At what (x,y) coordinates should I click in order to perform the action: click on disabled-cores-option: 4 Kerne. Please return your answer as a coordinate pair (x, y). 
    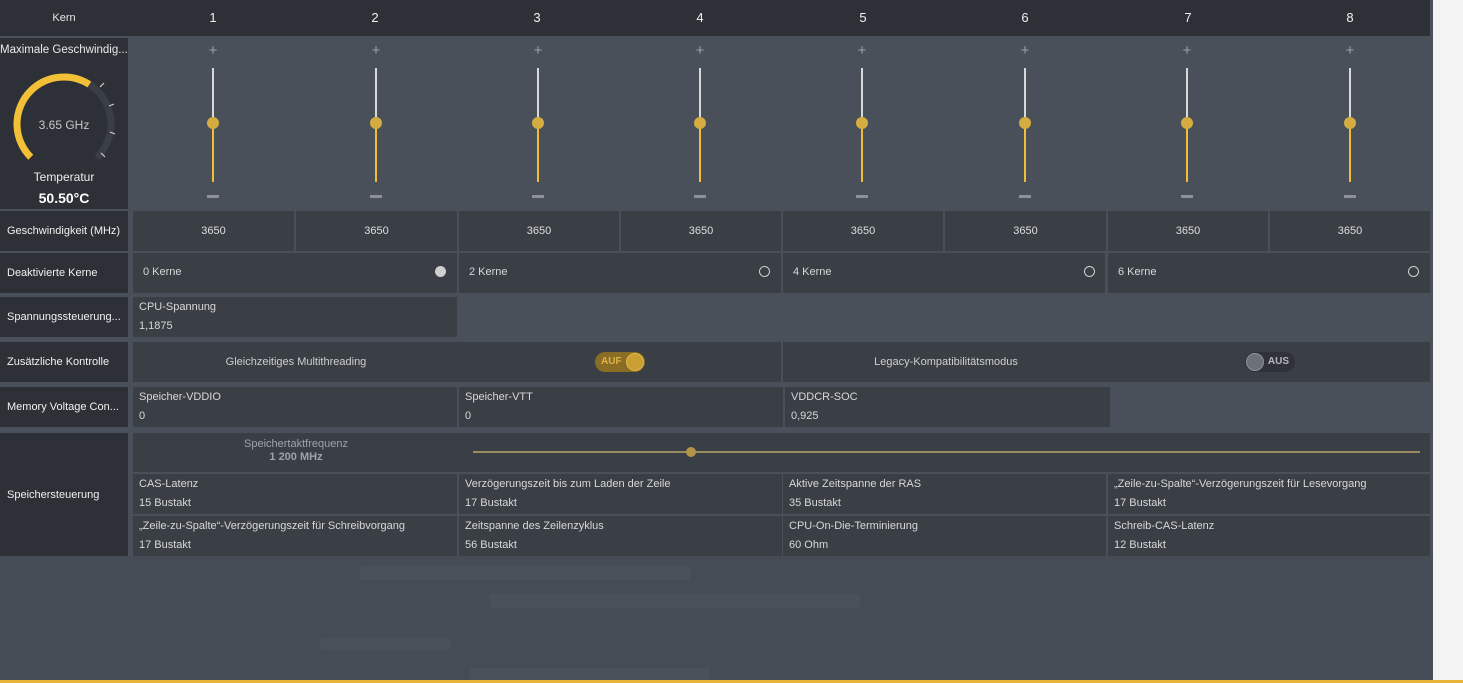
    Looking at the image, I should click on (944, 273).